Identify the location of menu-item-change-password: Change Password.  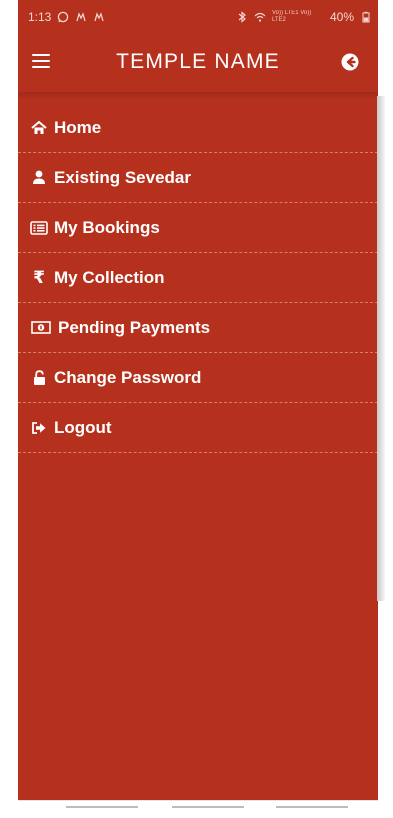
(198, 378).